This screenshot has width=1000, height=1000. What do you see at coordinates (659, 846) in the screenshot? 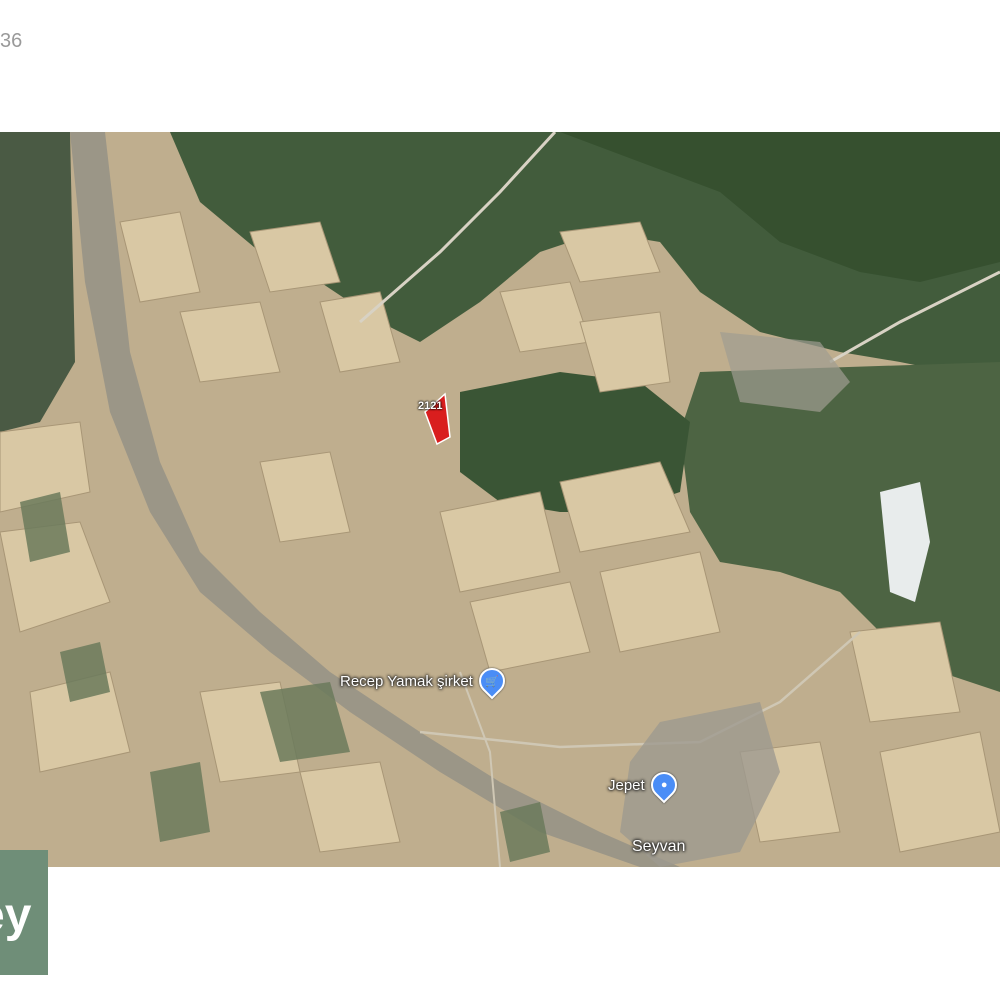
I see `town-name-label: Seyvan` at bounding box center [659, 846].